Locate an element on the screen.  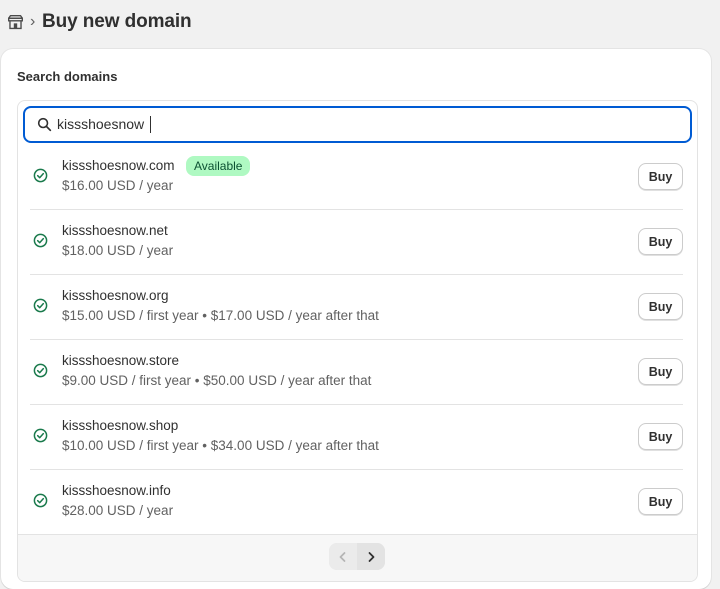
next-page-button is located at coordinates (371, 556).